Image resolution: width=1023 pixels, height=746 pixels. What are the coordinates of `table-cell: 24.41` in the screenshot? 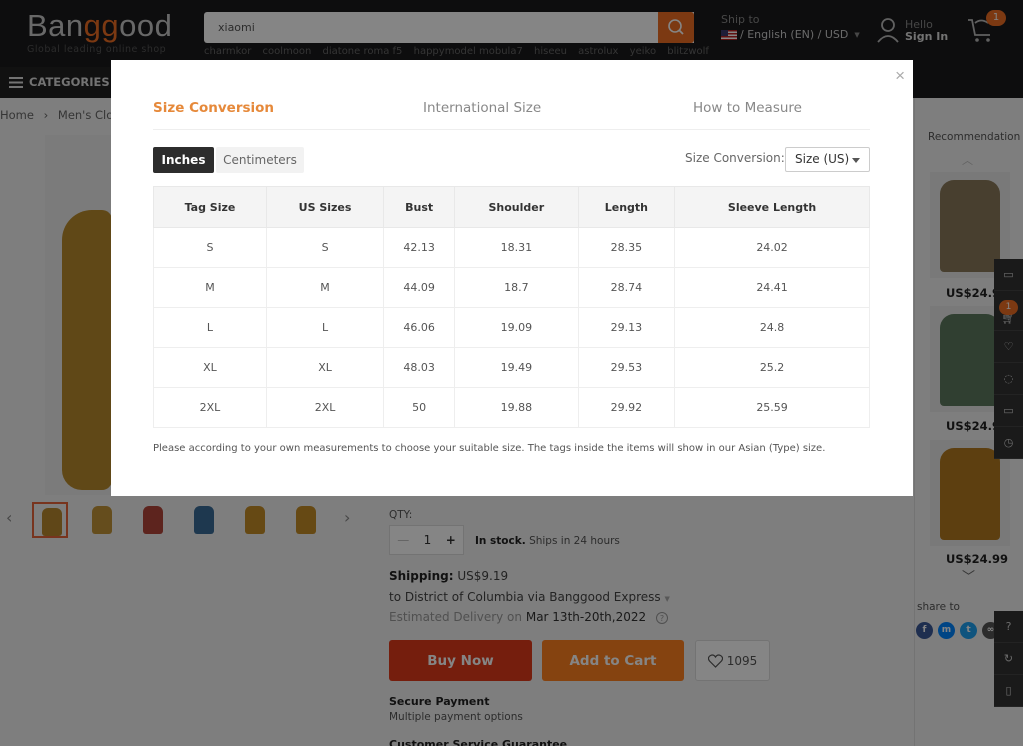 It's located at (772, 287).